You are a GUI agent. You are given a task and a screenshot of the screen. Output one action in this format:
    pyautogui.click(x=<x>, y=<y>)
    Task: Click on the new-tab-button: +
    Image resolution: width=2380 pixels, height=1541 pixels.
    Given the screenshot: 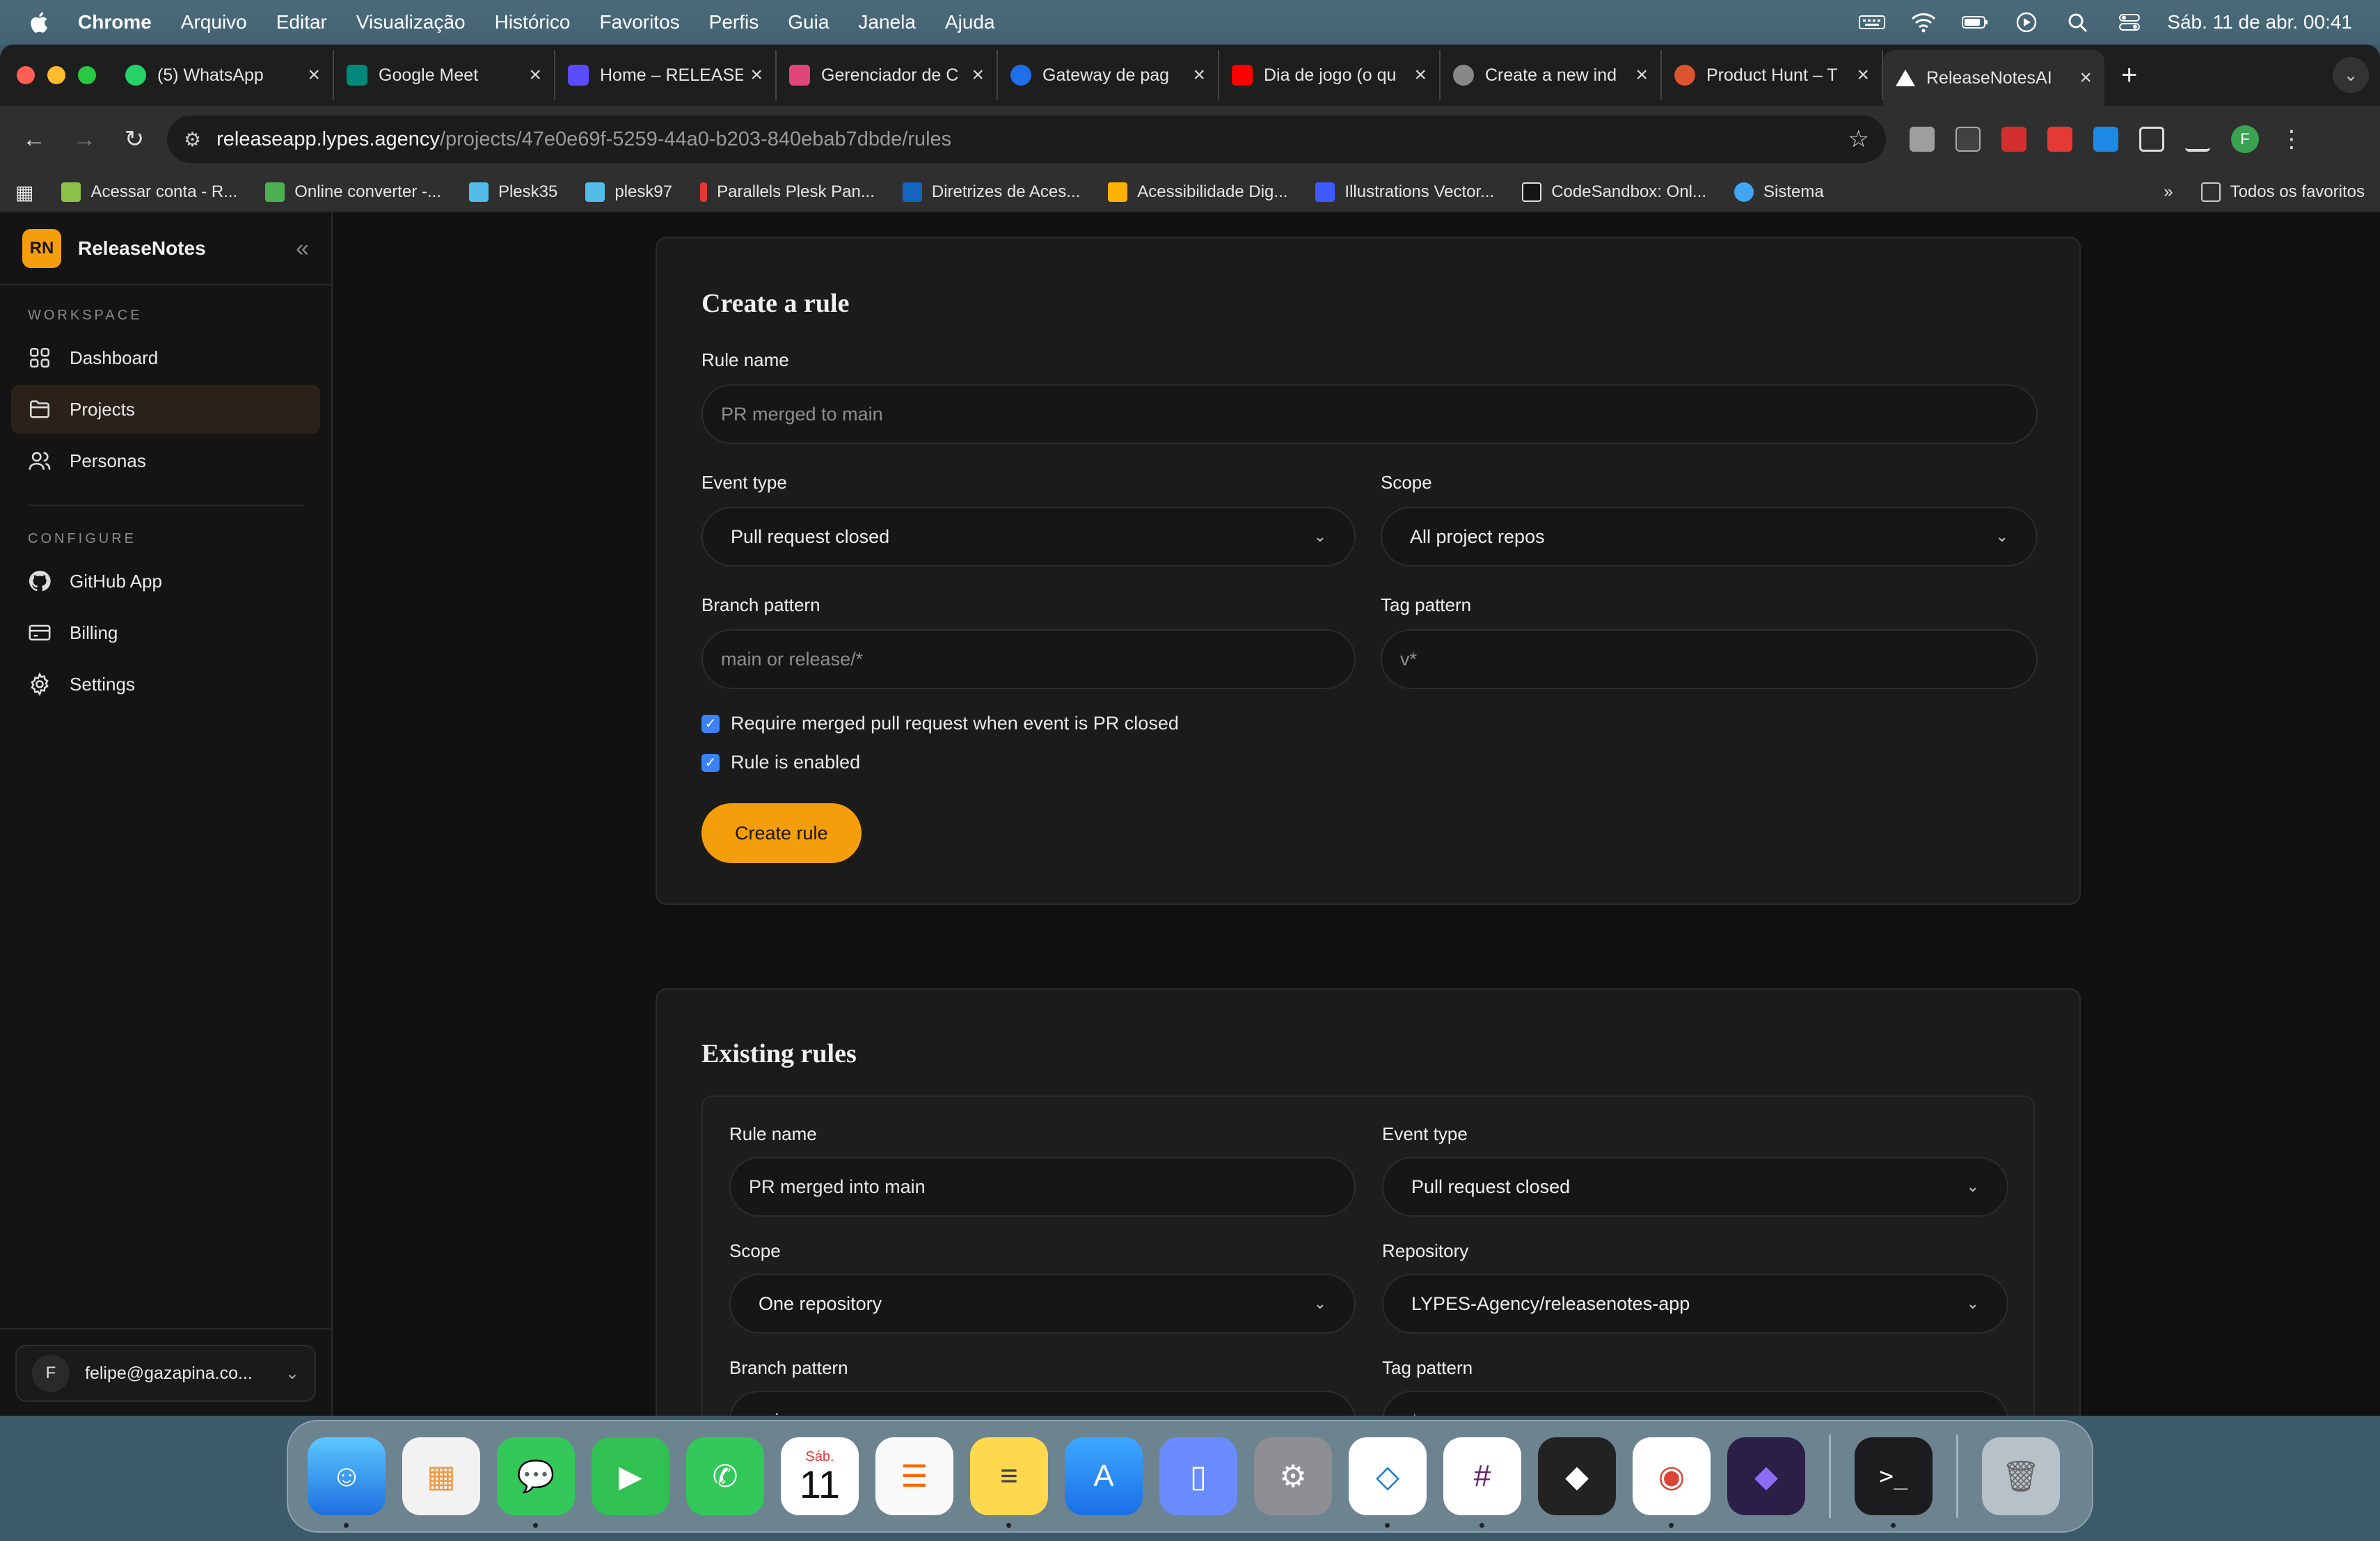 What is the action you would take?
    pyautogui.click(x=2129, y=75)
    